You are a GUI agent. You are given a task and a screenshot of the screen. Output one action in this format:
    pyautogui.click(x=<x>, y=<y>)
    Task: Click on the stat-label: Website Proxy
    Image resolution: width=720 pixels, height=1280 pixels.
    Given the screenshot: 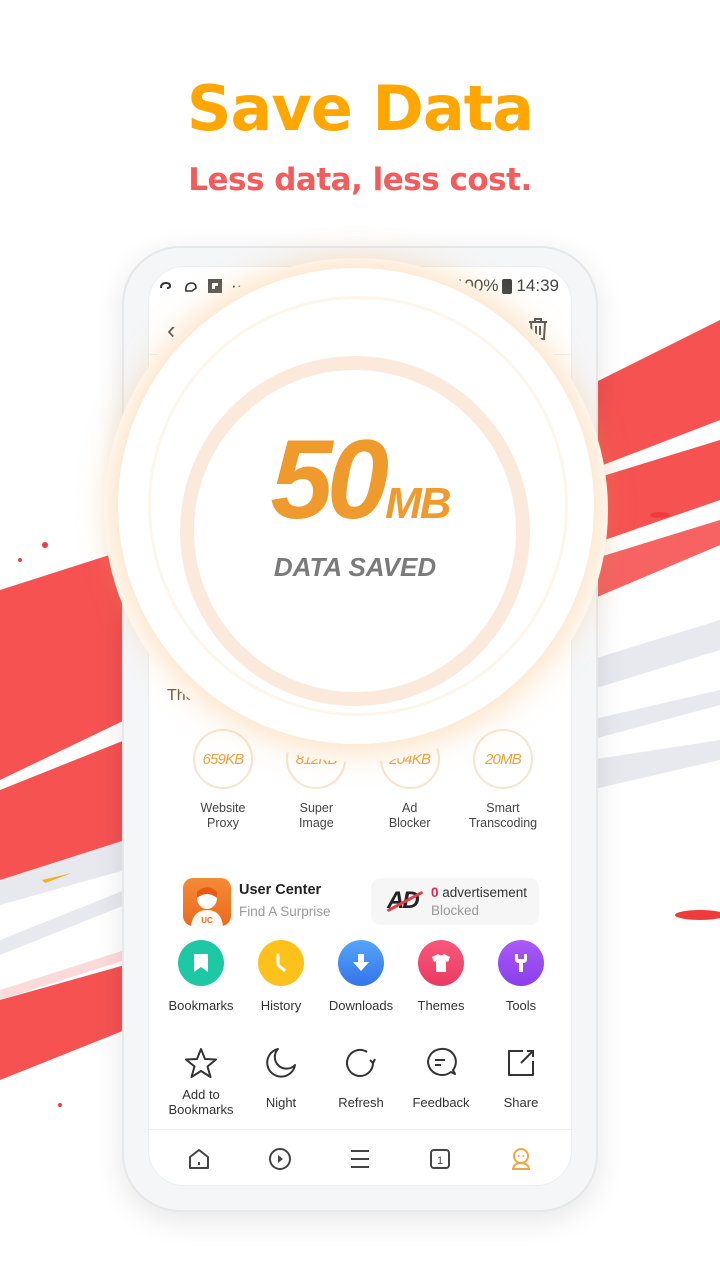 What is the action you would take?
    pyautogui.click(x=223, y=815)
    